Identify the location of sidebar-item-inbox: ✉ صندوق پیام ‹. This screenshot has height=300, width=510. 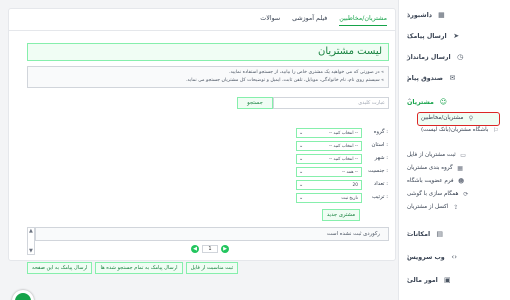
(455, 78).